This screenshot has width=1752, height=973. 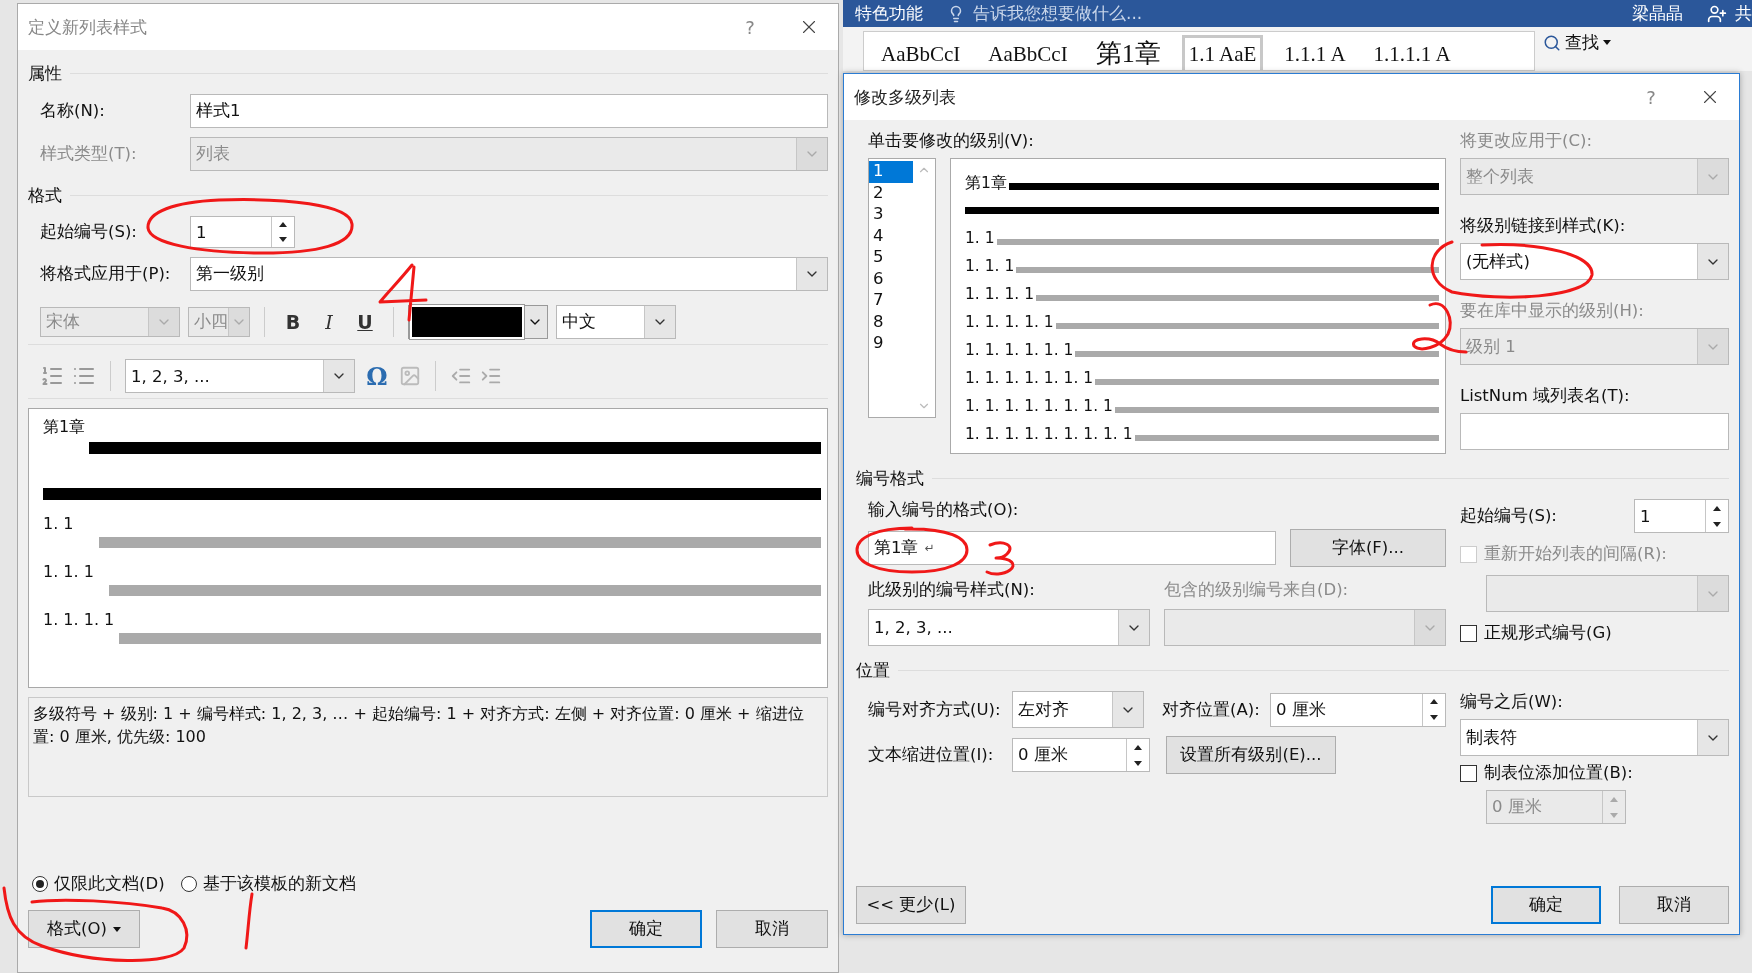 What do you see at coordinates (377, 376) in the screenshot?
I see `symbol-button: Ω` at bounding box center [377, 376].